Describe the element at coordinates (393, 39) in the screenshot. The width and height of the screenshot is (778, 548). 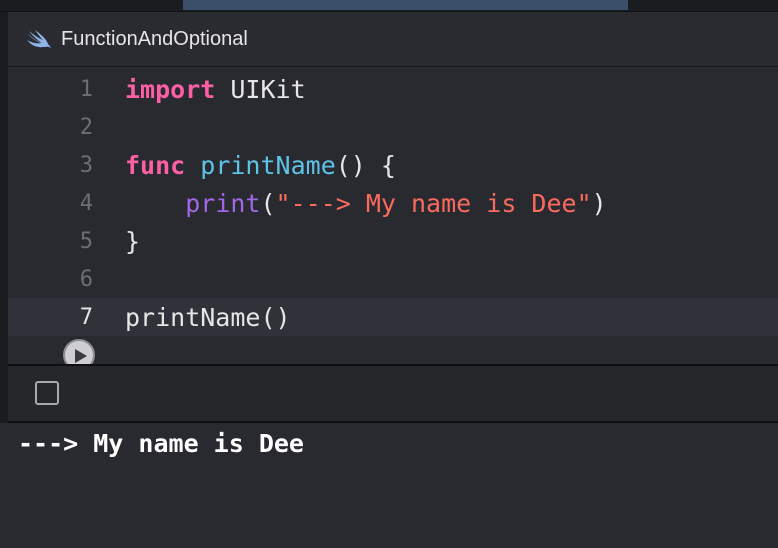
I see `file-header: FunctionAndOptional` at that location.